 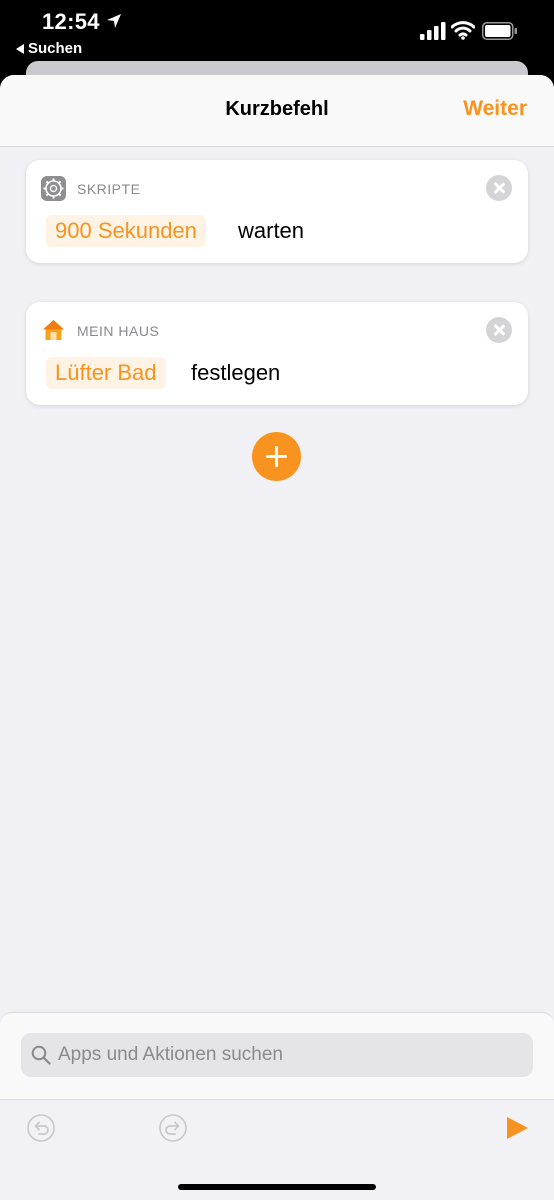 I want to click on action-card-home: MEIN HAUS Lüfter Bad festlegen, so click(x=277, y=353).